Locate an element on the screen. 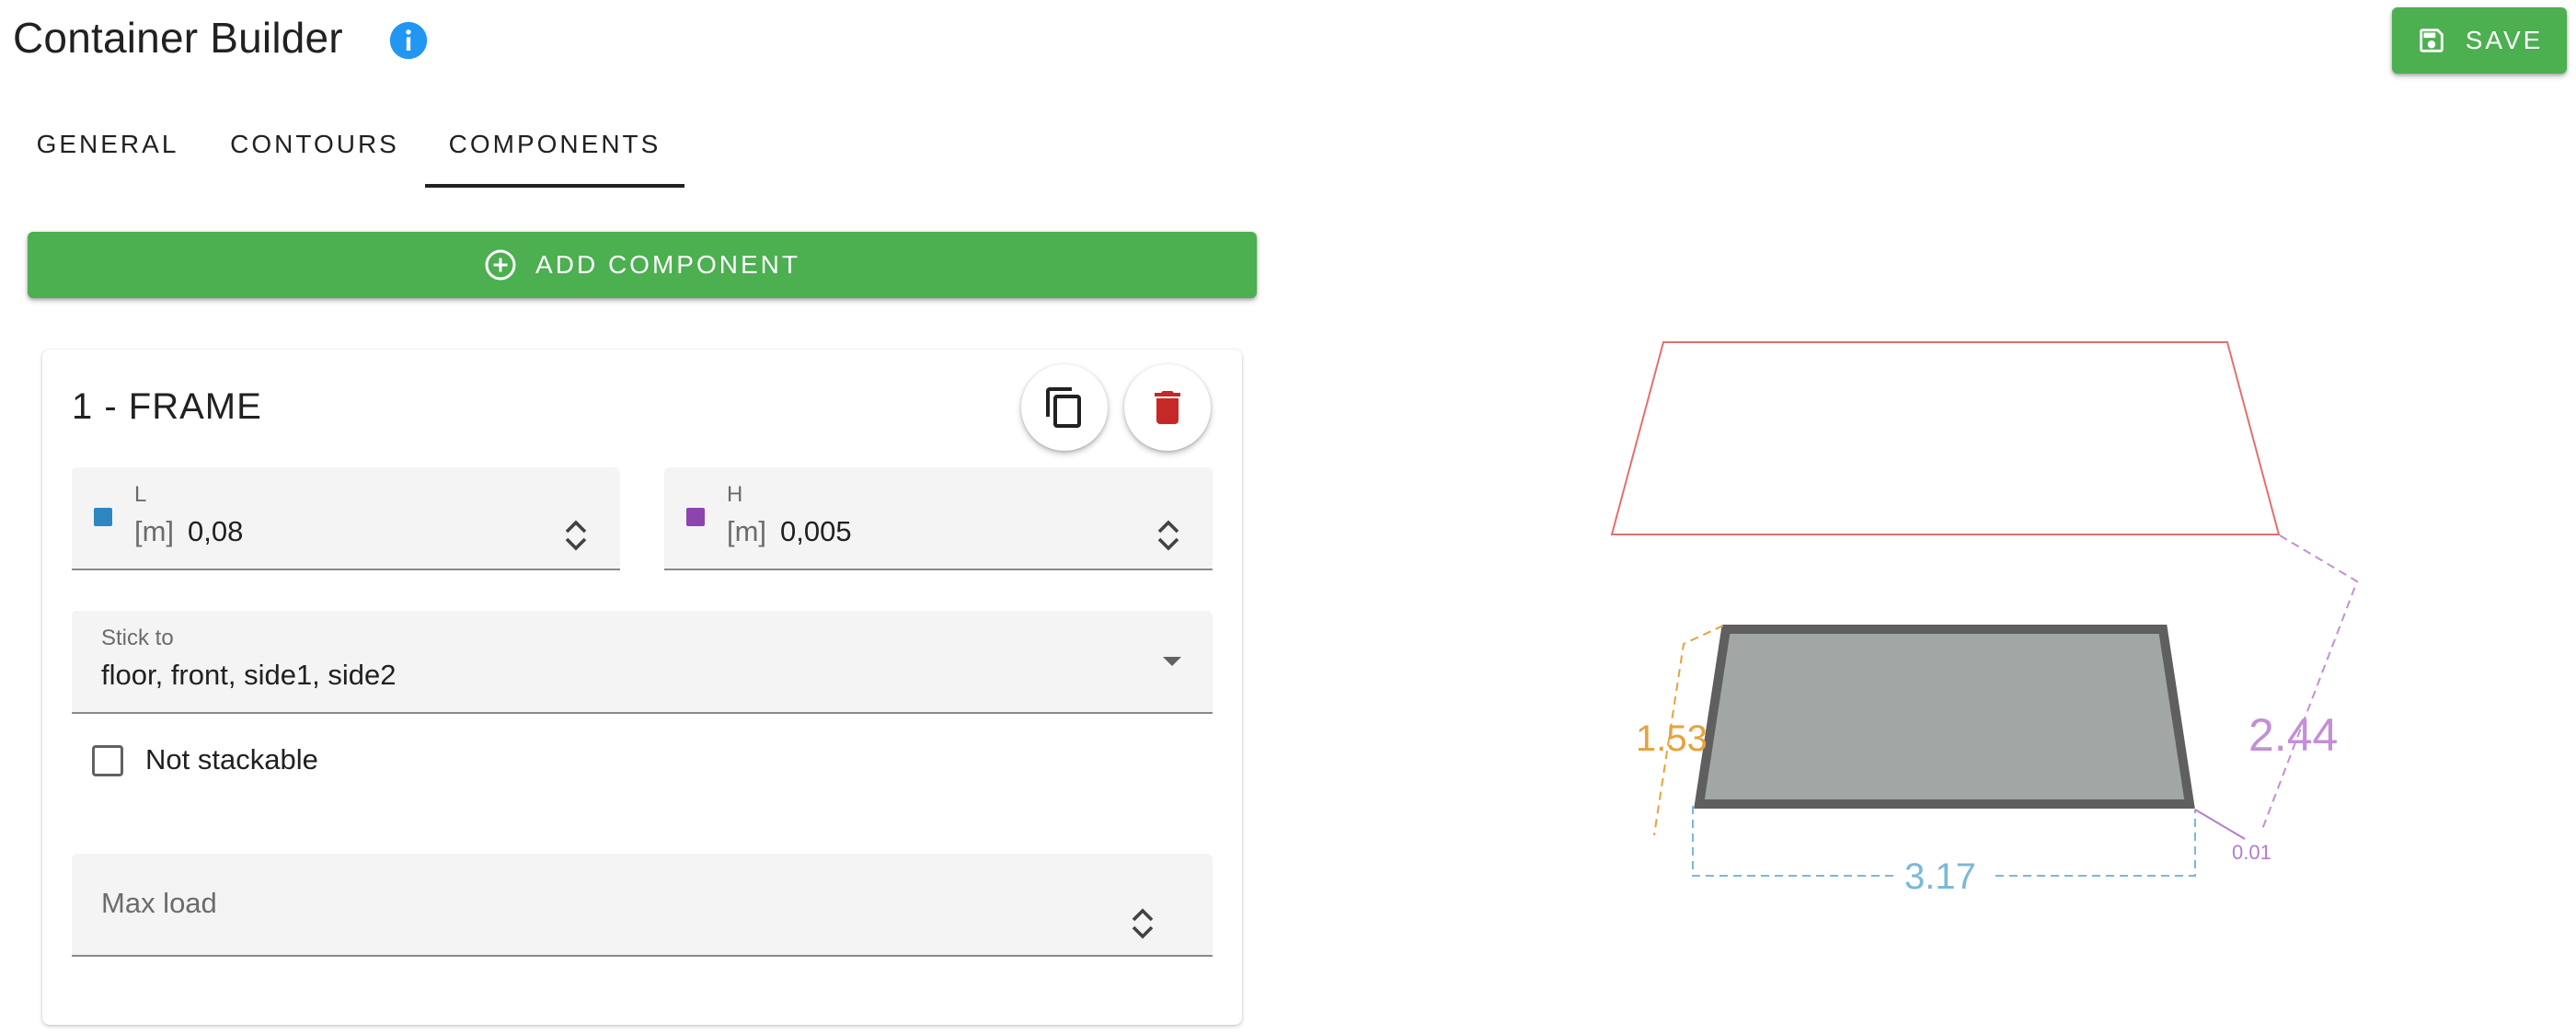 Image resolution: width=2576 pixels, height=1034 pixels. width-dimension-label: 3.17 is located at coordinates (1940, 877).